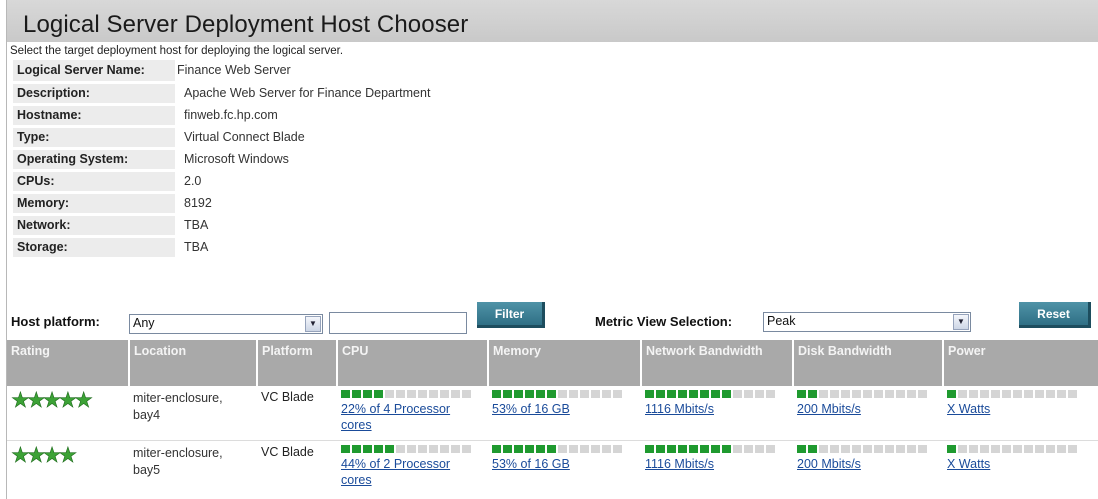  Describe the element at coordinates (305, 160) in the screenshot. I see `info-value: Microsoft Windows` at that location.